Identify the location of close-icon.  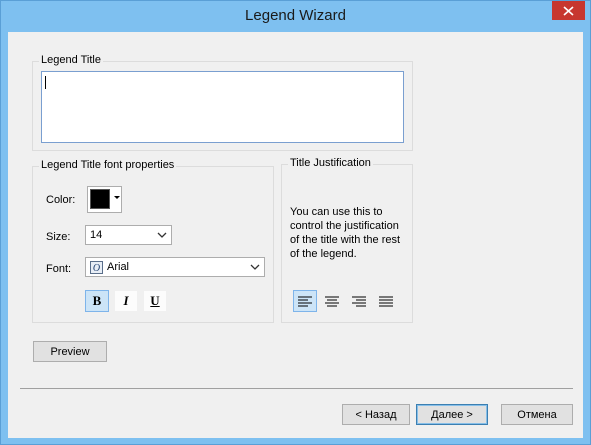
(568, 10).